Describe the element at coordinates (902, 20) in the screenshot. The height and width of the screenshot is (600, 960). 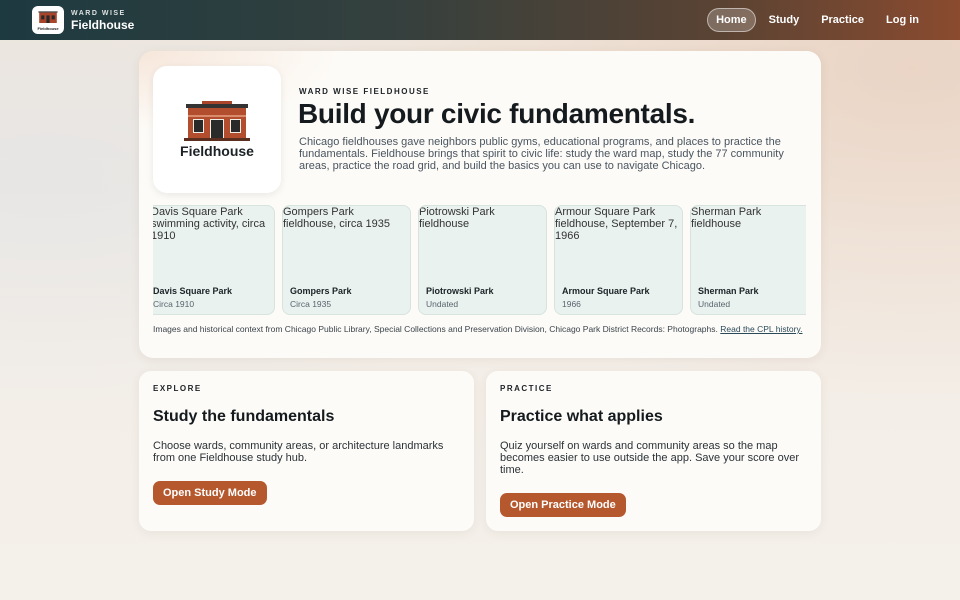
I see `nav-login: Log in` at that location.